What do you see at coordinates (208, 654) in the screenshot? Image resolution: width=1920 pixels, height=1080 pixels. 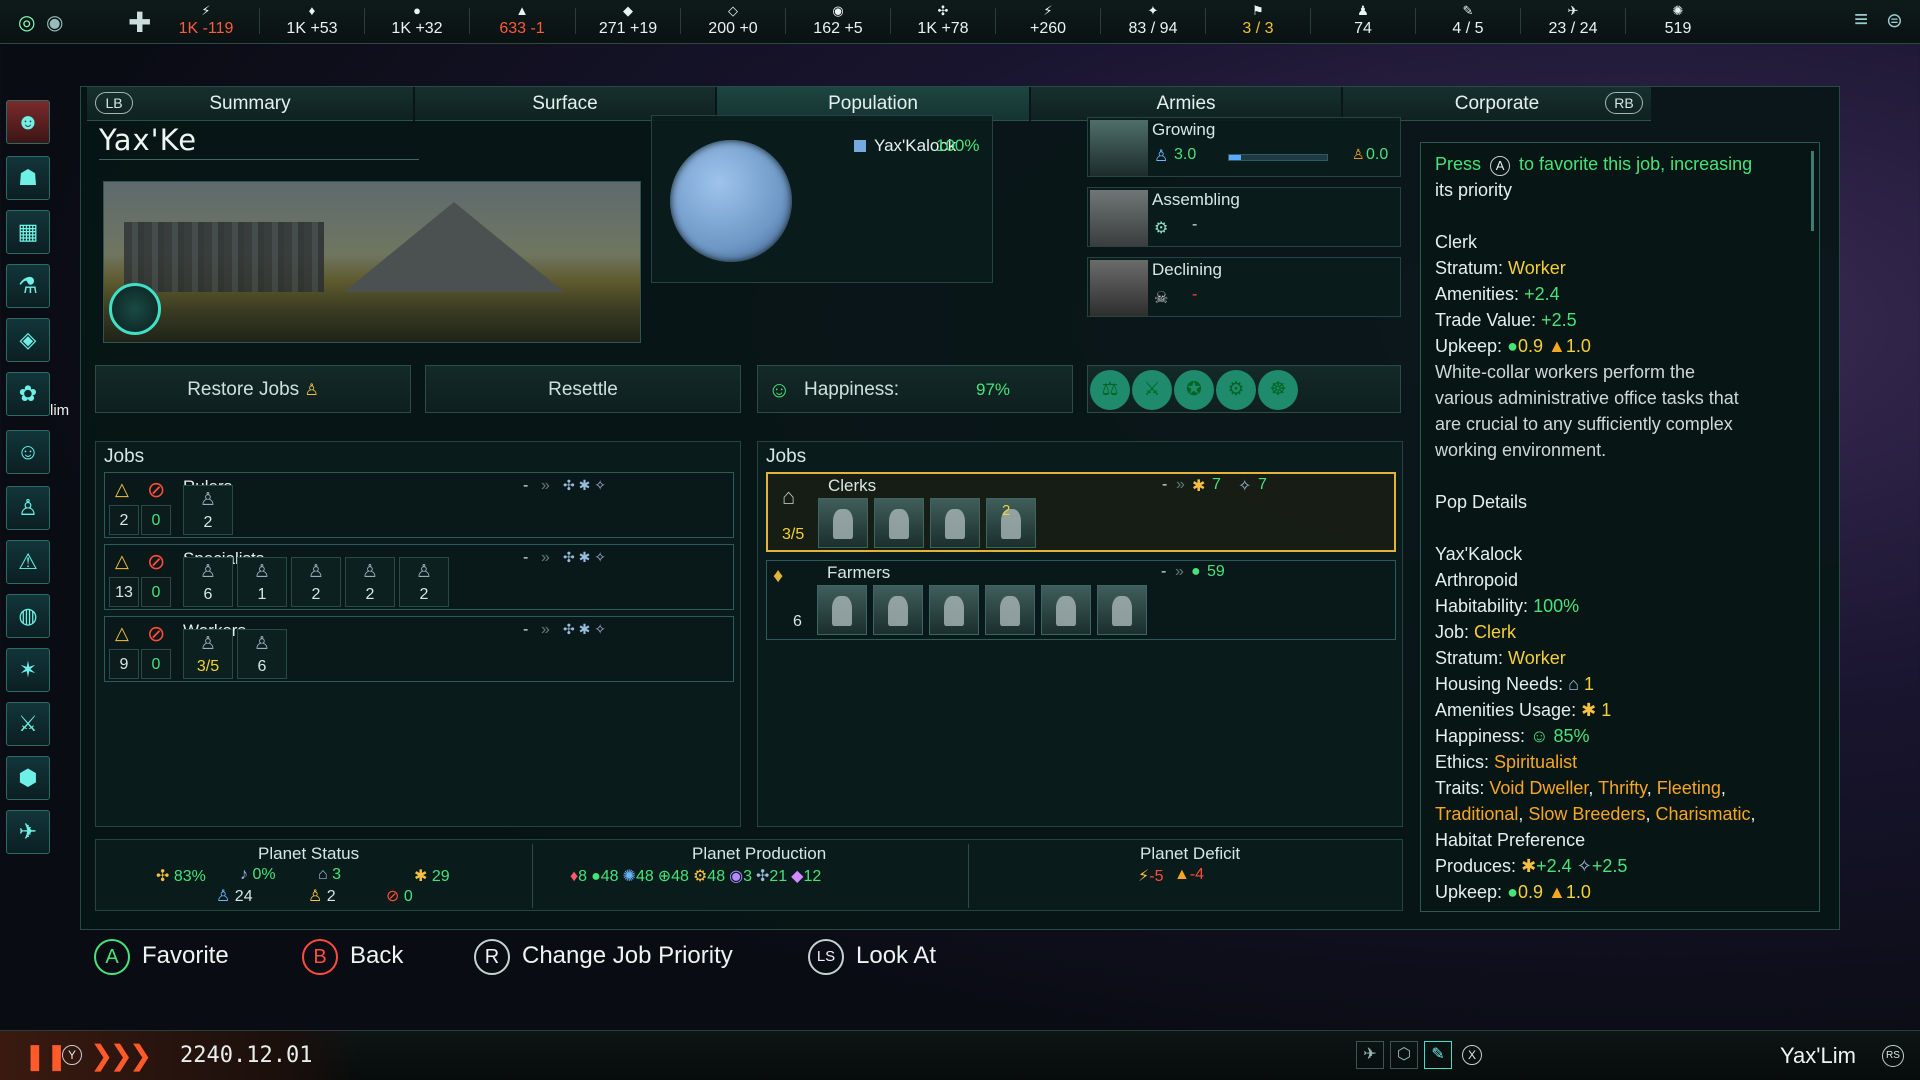 I see `job-slot: ♙ 3/5` at bounding box center [208, 654].